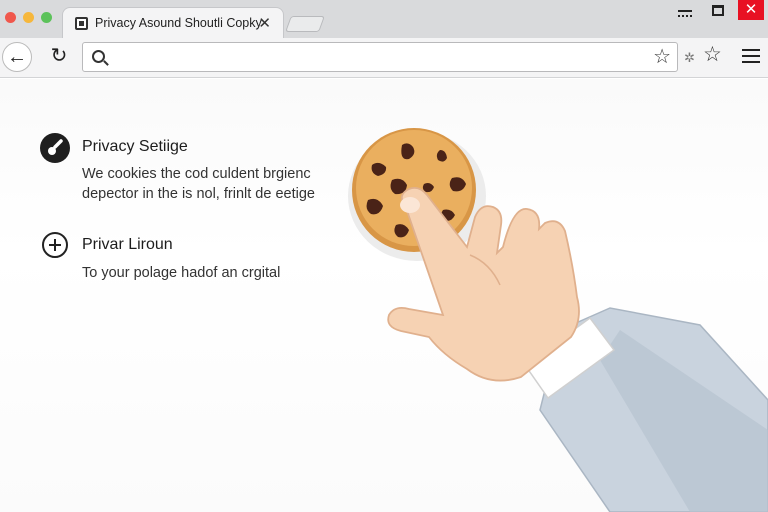  Describe the element at coordinates (28, 17) in the screenshot. I see `minimize-dot-icon` at that location.